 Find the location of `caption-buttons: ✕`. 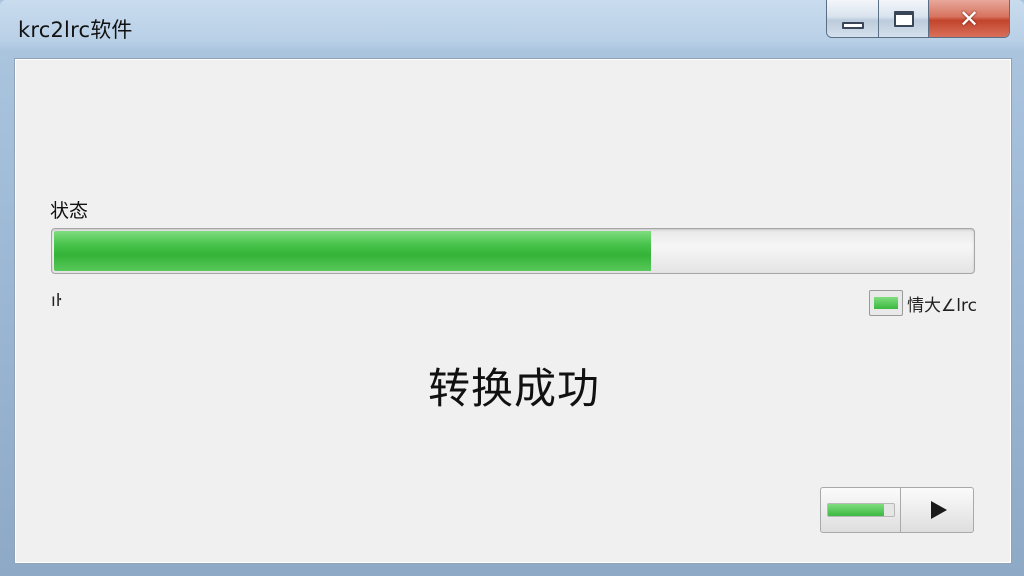

caption-buttons: ✕ is located at coordinates (918, 19).